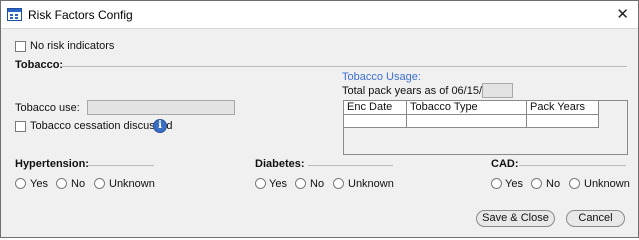 The height and width of the screenshot is (240, 639). I want to click on hypertension-unknown-label: Unknown, so click(132, 184).